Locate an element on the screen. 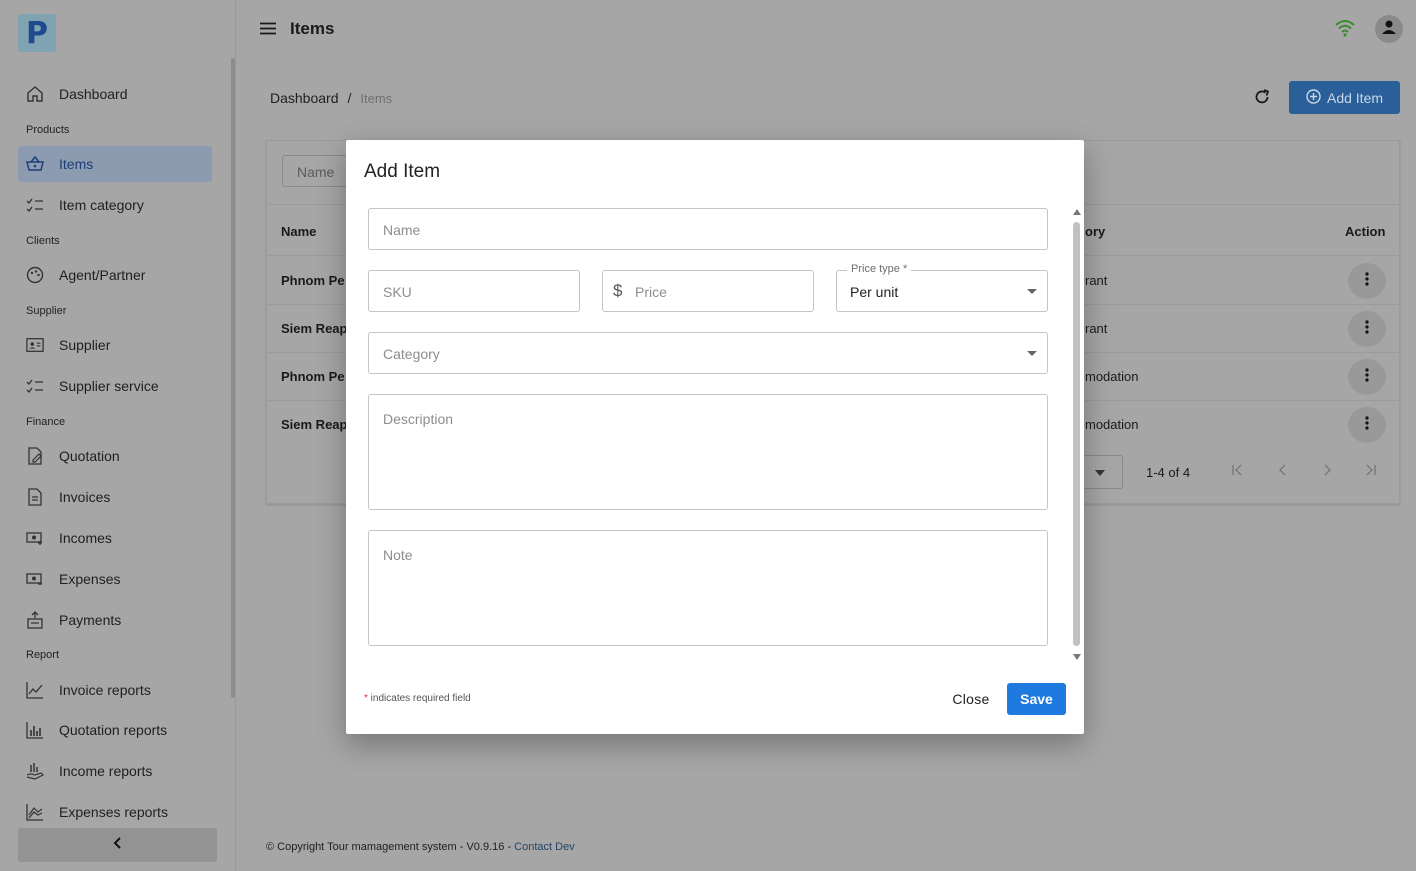 The width and height of the screenshot is (1416, 871). add-item-button: Add Item is located at coordinates (1344, 97).